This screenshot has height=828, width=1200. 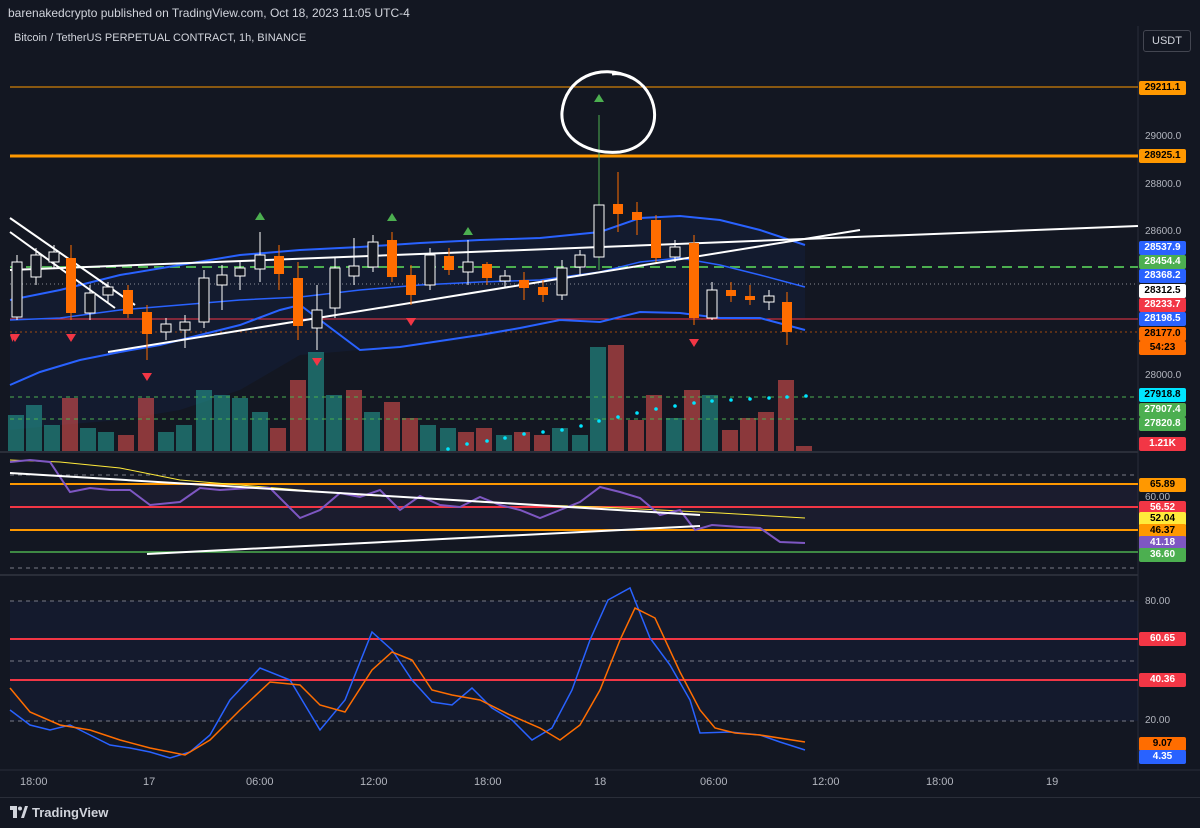 What do you see at coordinates (1162, 276) in the screenshot?
I see `price-label: 28368.2` at bounding box center [1162, 276].